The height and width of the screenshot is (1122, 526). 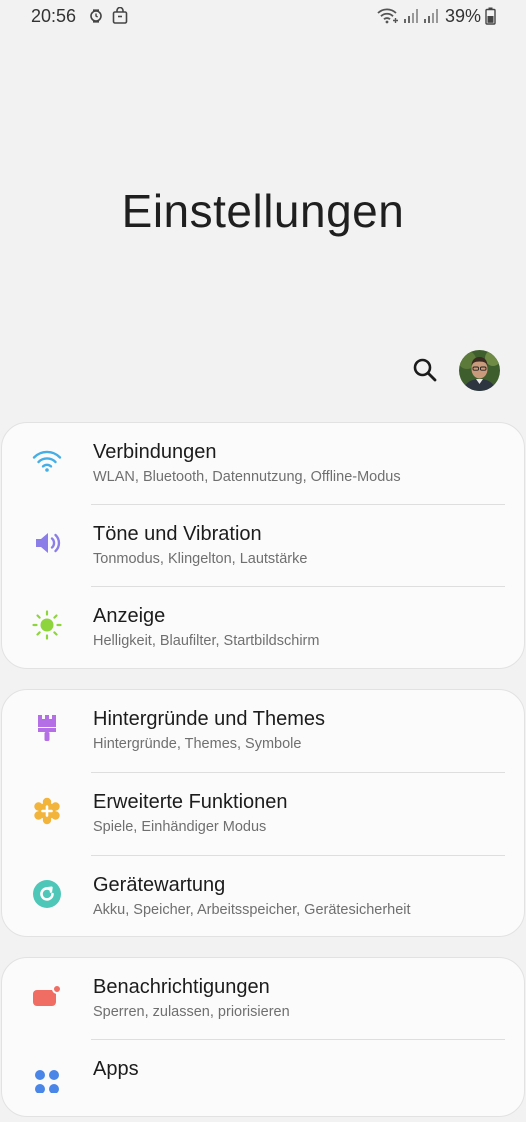 I want to click on alarm-clock-icon, so click(x=96, y=16).